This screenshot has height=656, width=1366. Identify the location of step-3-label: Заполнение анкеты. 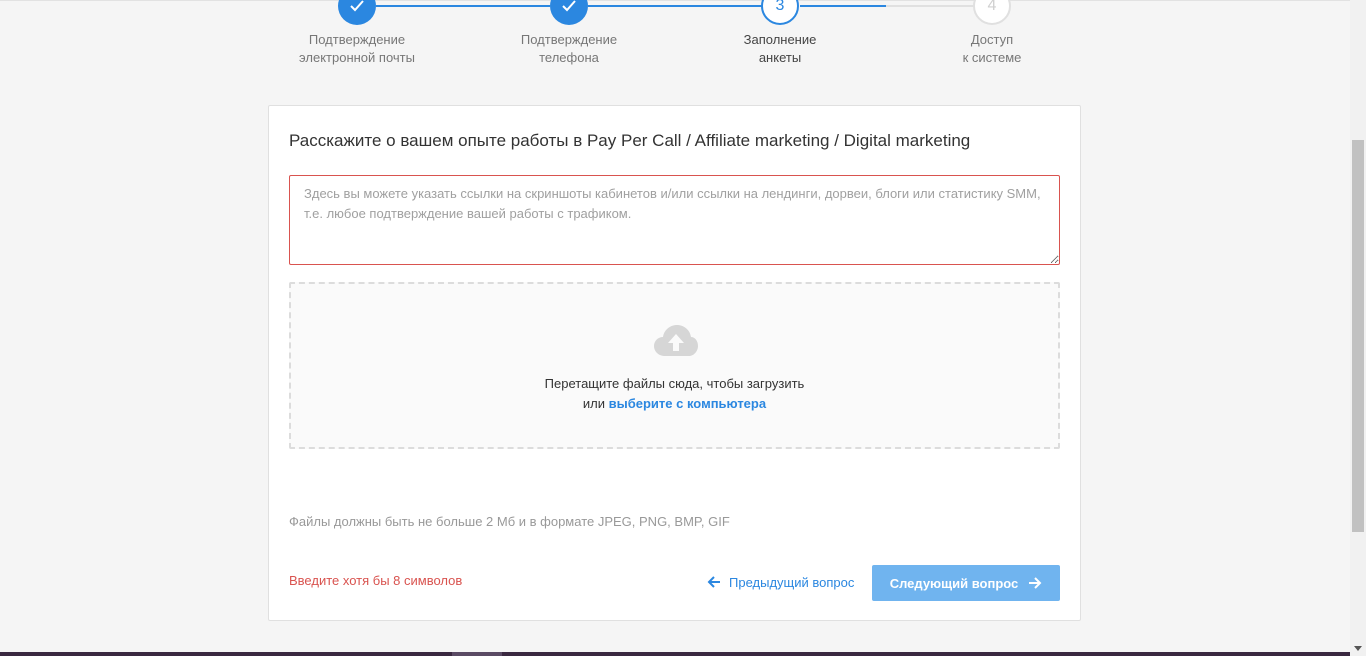
(780, 49).